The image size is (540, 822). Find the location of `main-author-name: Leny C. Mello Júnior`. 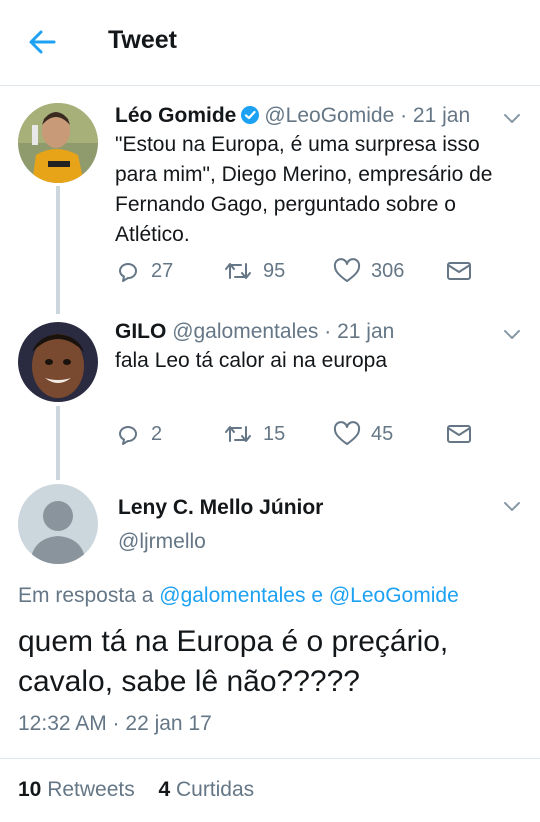

main-author-name: Leny C. Mello Júnior is located at coordinates (220, 508).